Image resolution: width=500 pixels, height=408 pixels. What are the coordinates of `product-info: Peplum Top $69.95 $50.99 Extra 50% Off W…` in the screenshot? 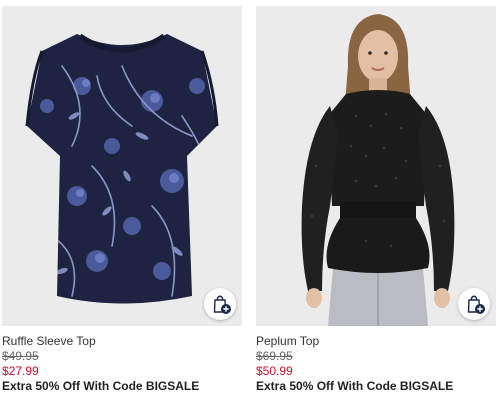 It's located at (376, 360).